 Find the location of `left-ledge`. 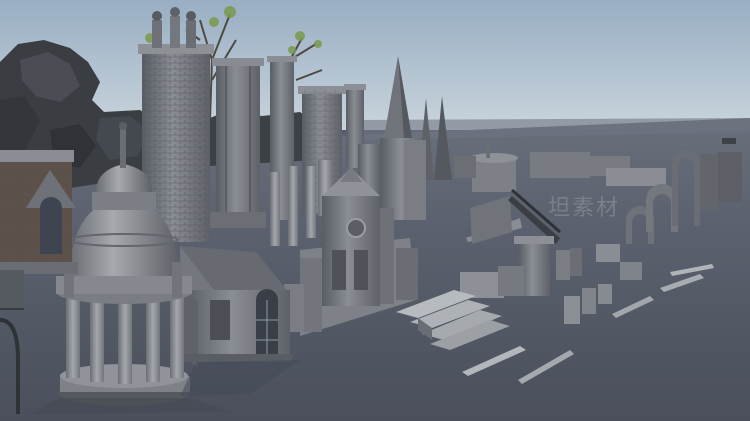

left-ledge is located at coordinates (12, 289).